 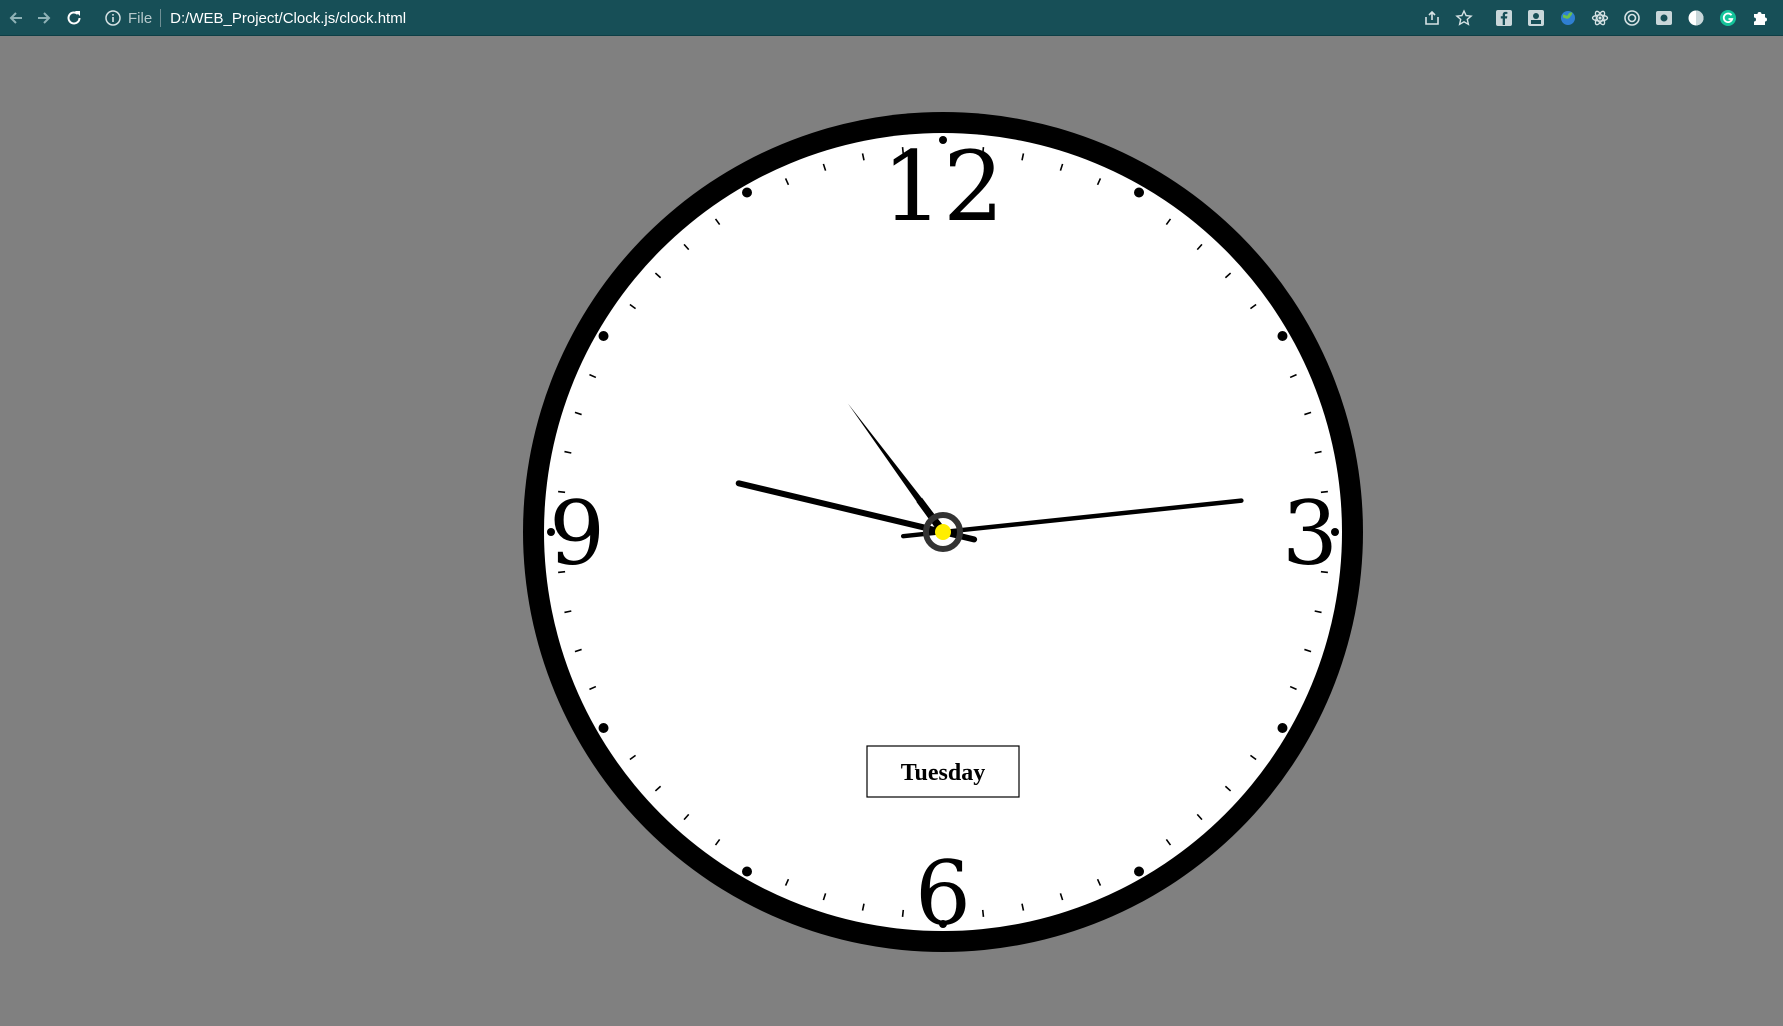 I want to click on numeral-12: 12, so click(x=943, y=187).